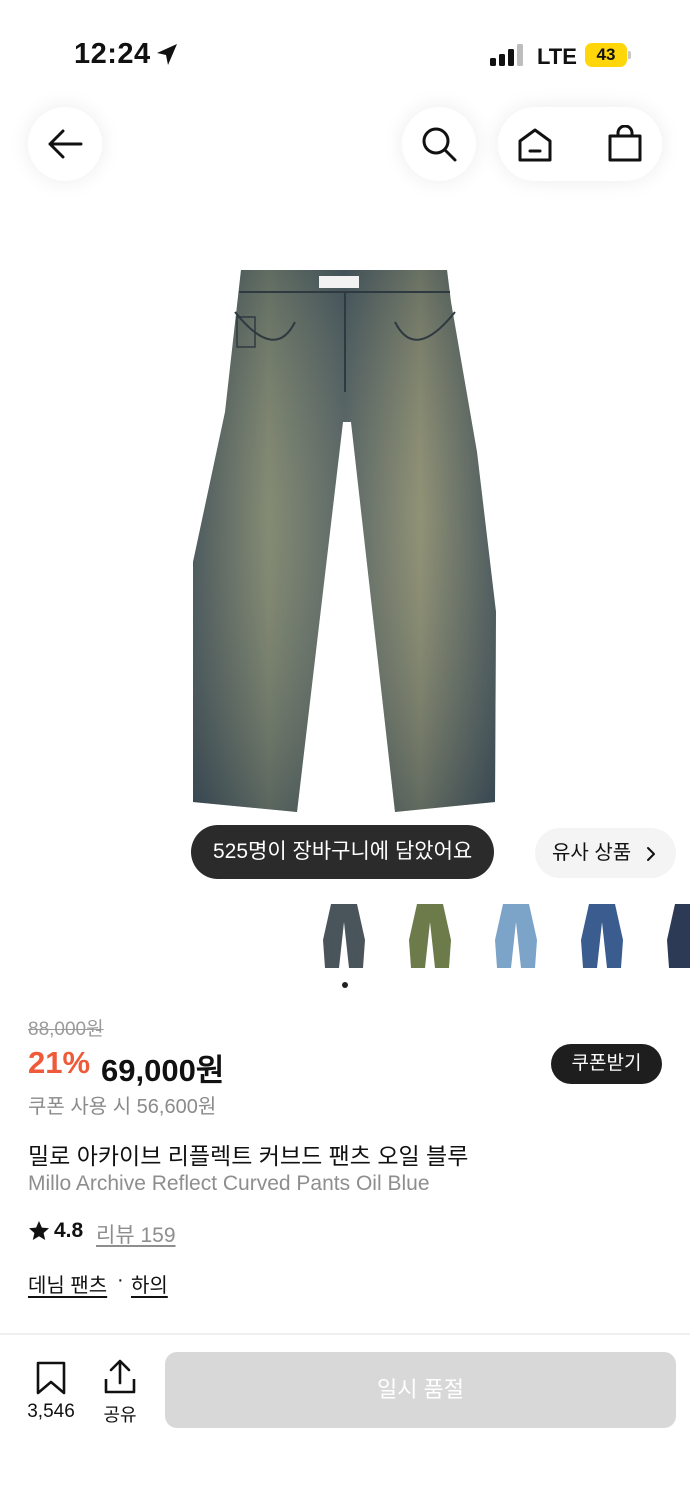 The width and height of the screenshot is (690, 1500). I want to click on original-price: 88,000원, so click(66, 1029).